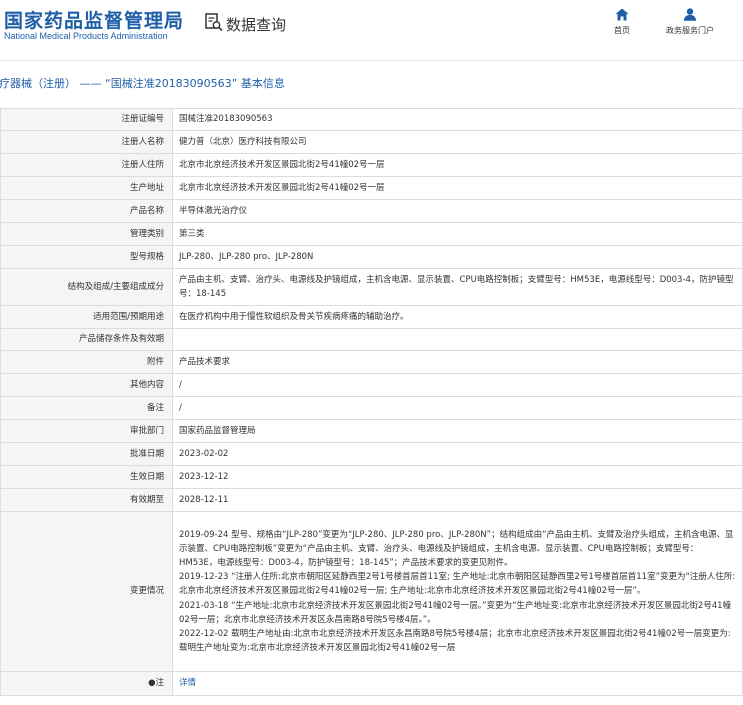 The width and height of the screenshot is (743, 705). What do you see at coordinates (86, 287) in the screenshot?
I see `row-label: 结构及组成/主要组成成分` at bounding box center [86, 287].